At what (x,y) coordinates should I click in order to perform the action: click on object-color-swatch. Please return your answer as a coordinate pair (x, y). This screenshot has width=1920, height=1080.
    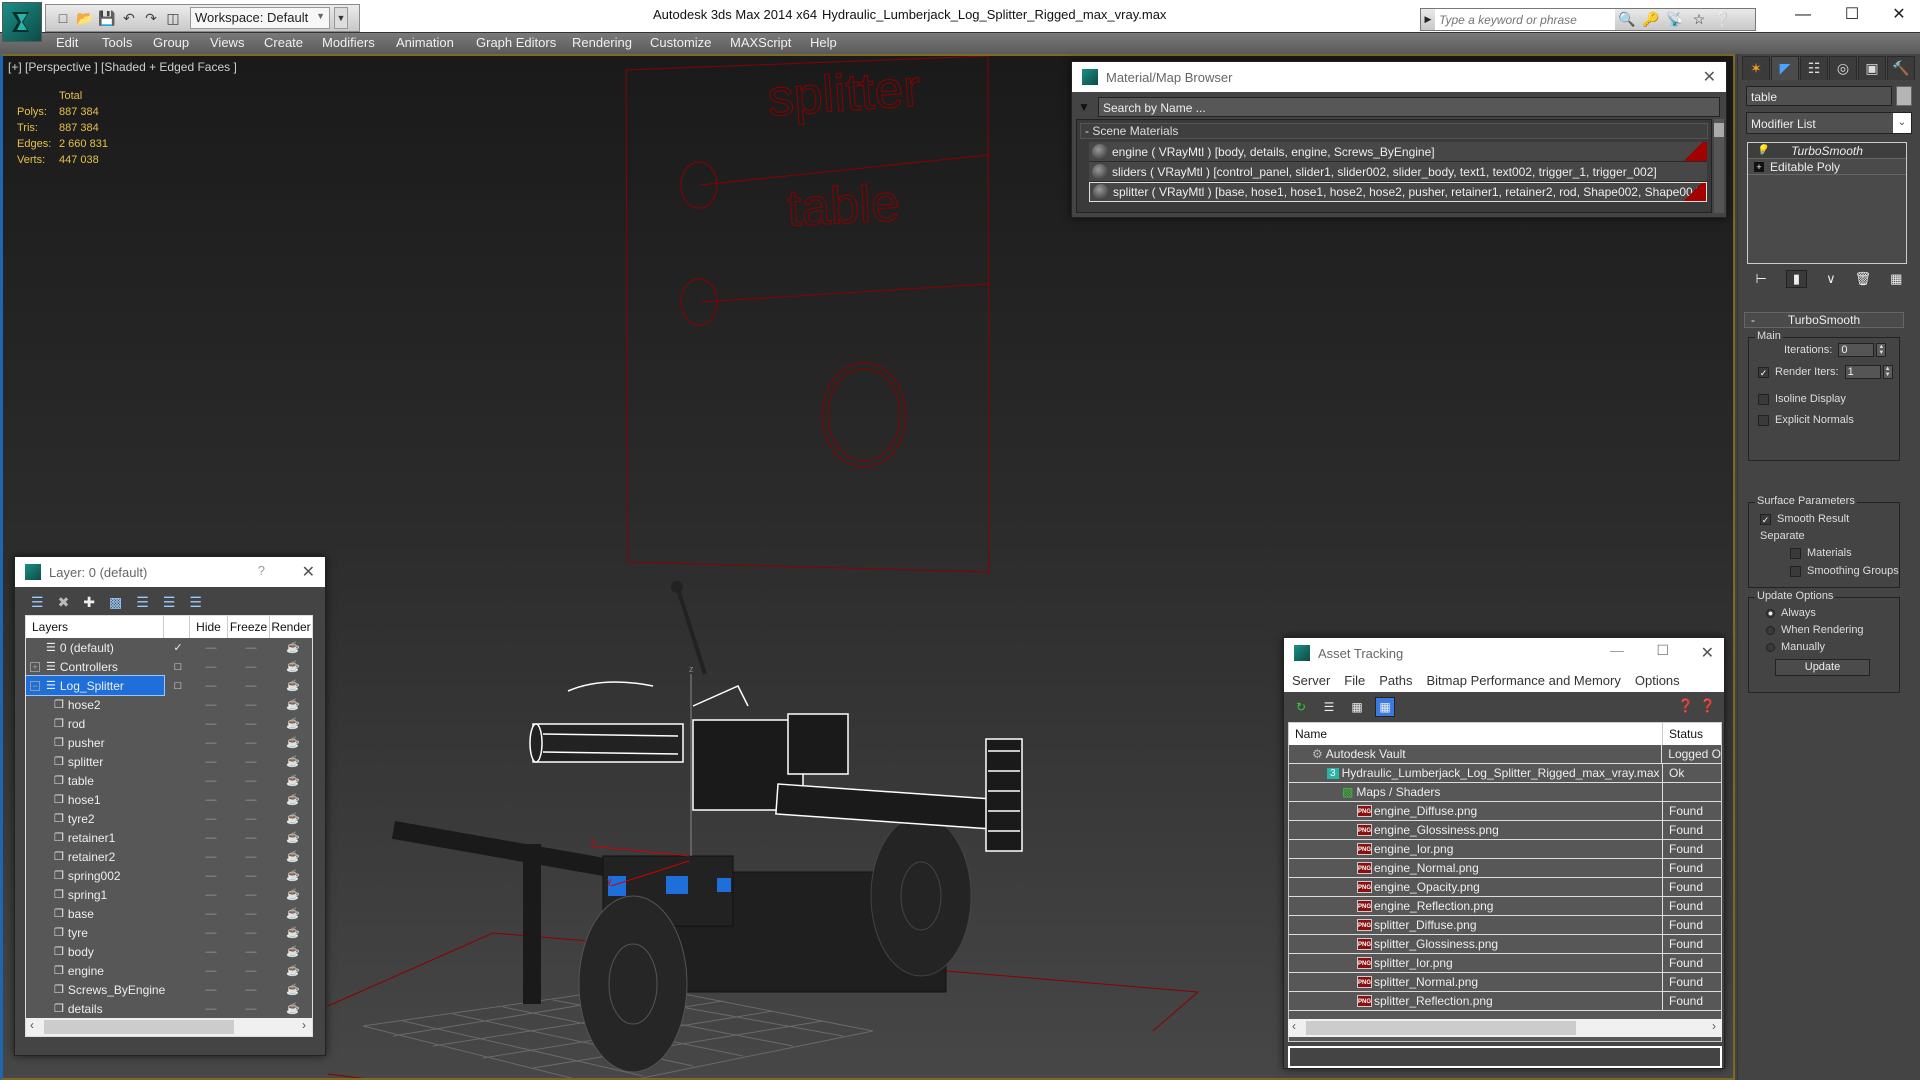
    Looking at the image, I should click on (1904, 96).